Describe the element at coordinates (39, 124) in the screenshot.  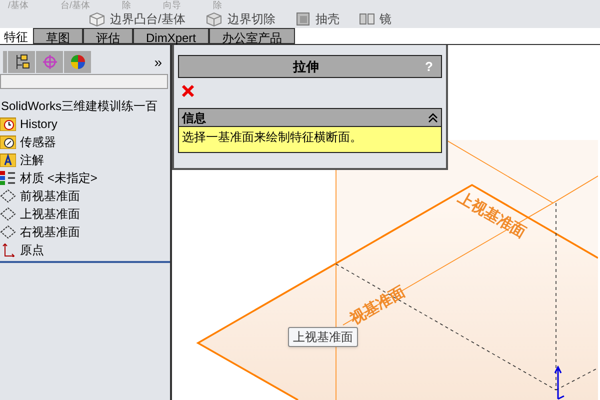
I see `tree-item: History` at that location.